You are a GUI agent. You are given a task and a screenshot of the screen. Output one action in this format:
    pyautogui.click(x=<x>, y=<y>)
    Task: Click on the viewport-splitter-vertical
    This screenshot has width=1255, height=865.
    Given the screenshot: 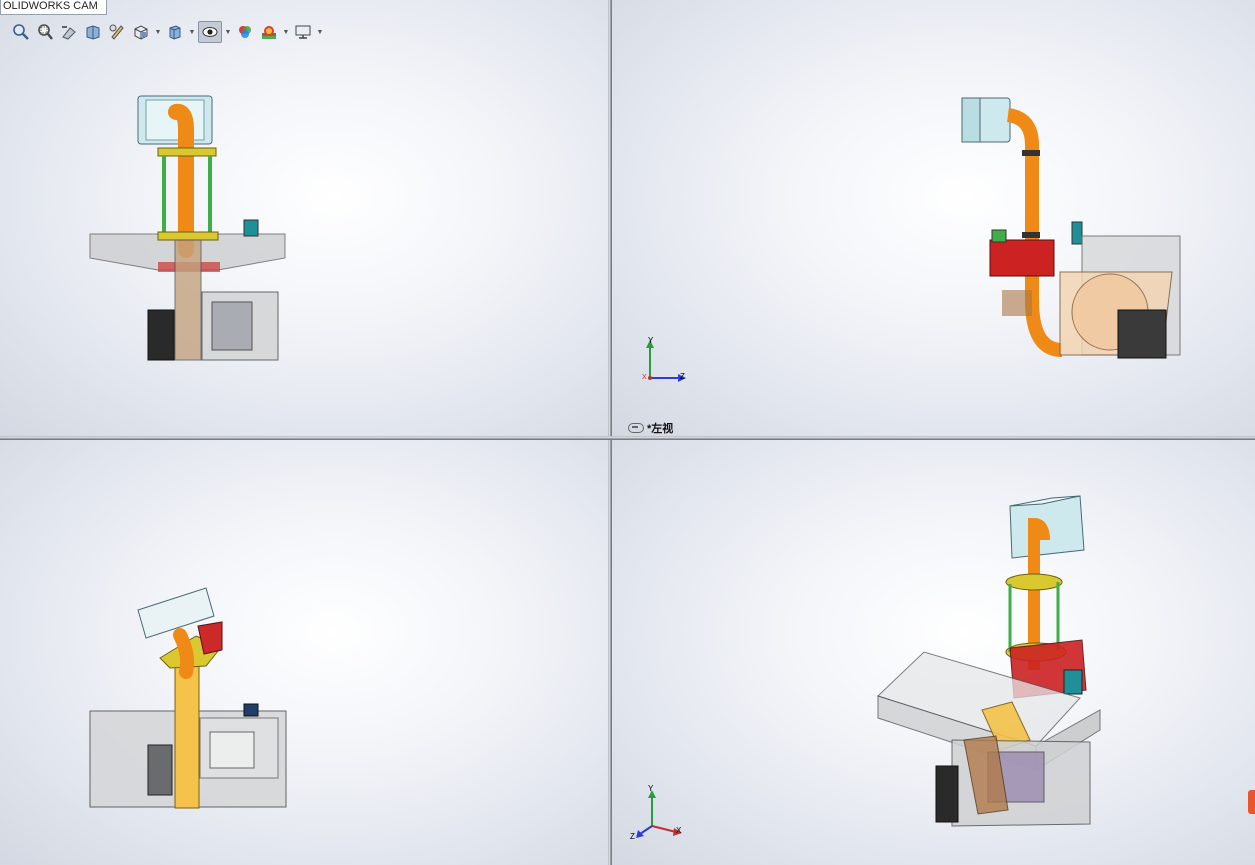 What is the action you would take?
    pyautogui.click(x=610, y=432)
    